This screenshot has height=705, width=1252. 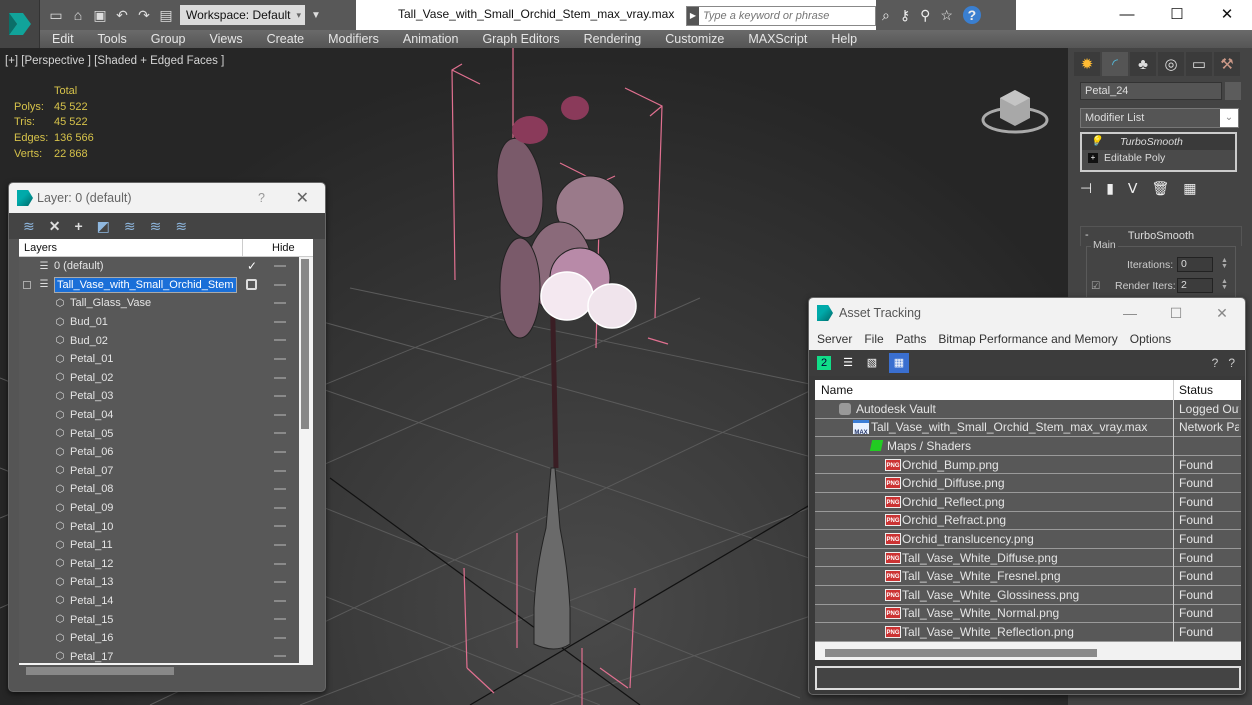 I want to click on add-to-layer-icon: ◩, so click(x=103, y=226).